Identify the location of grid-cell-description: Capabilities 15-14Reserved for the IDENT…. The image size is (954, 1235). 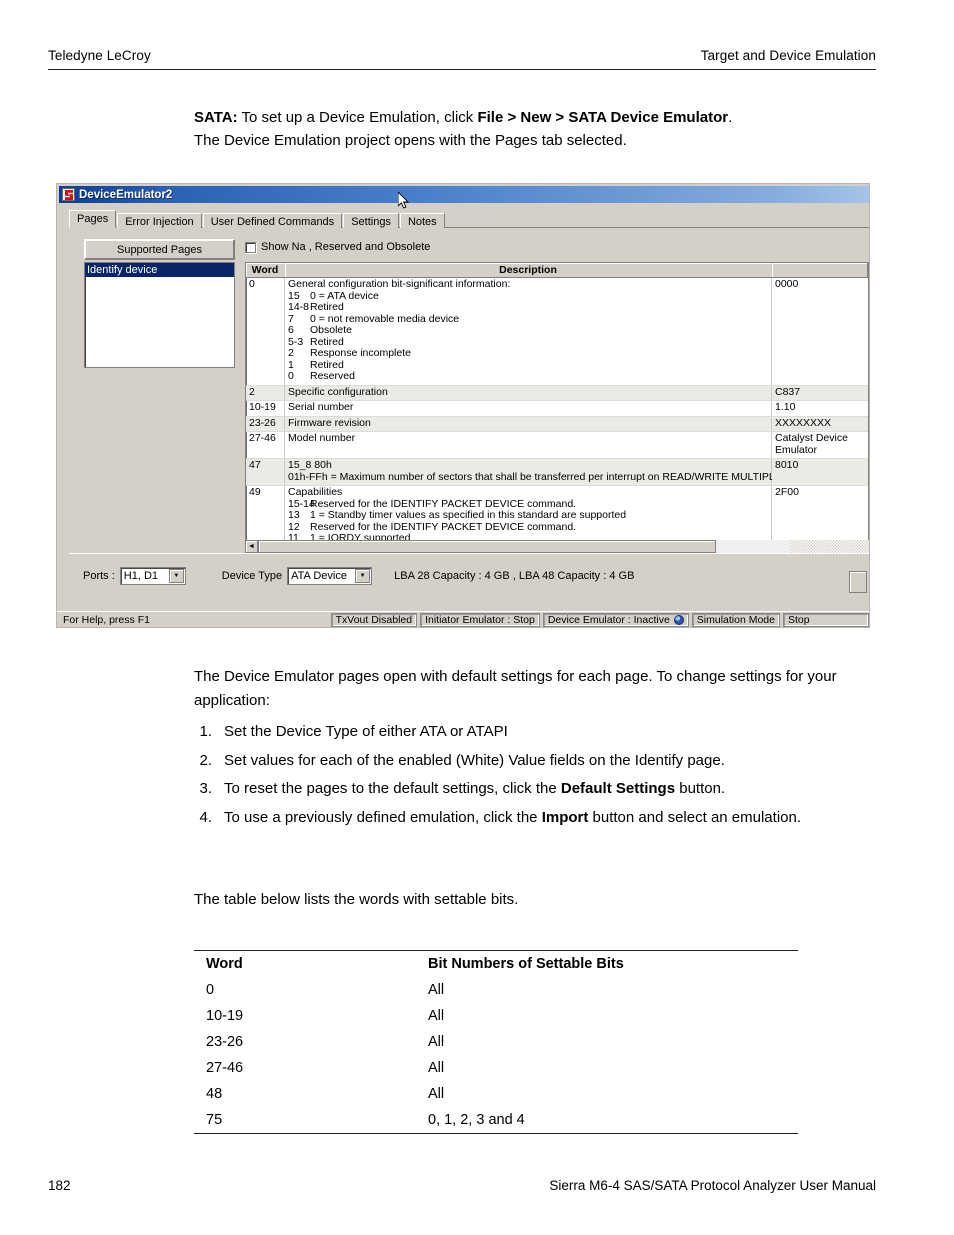
(528, 515).